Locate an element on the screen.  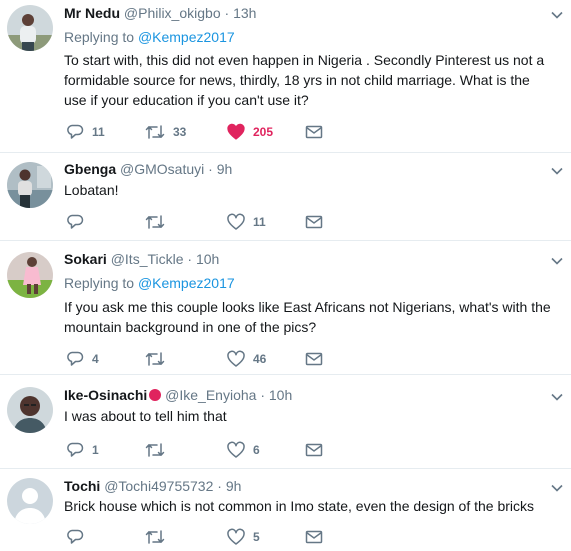
tweet-actions: 11 33 205 is located at coordinates (285, 132).